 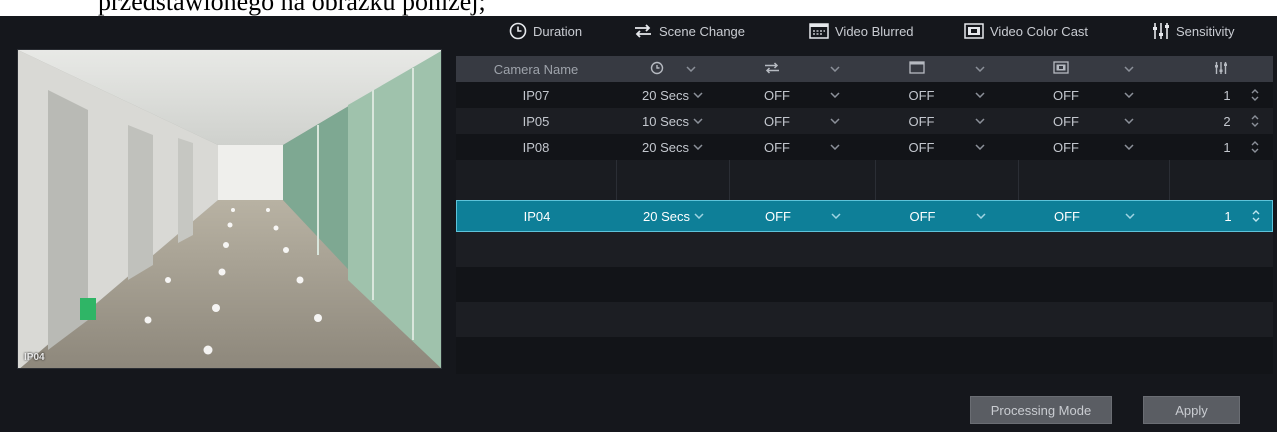 I want to click on table-header: Camera Name, so click(x=864, y=69).